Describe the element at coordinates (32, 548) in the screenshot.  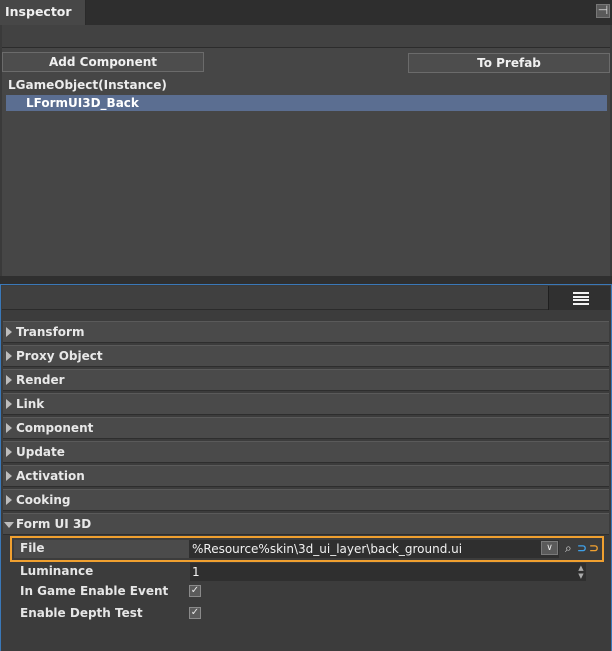
I see `file-label: File` at that location.